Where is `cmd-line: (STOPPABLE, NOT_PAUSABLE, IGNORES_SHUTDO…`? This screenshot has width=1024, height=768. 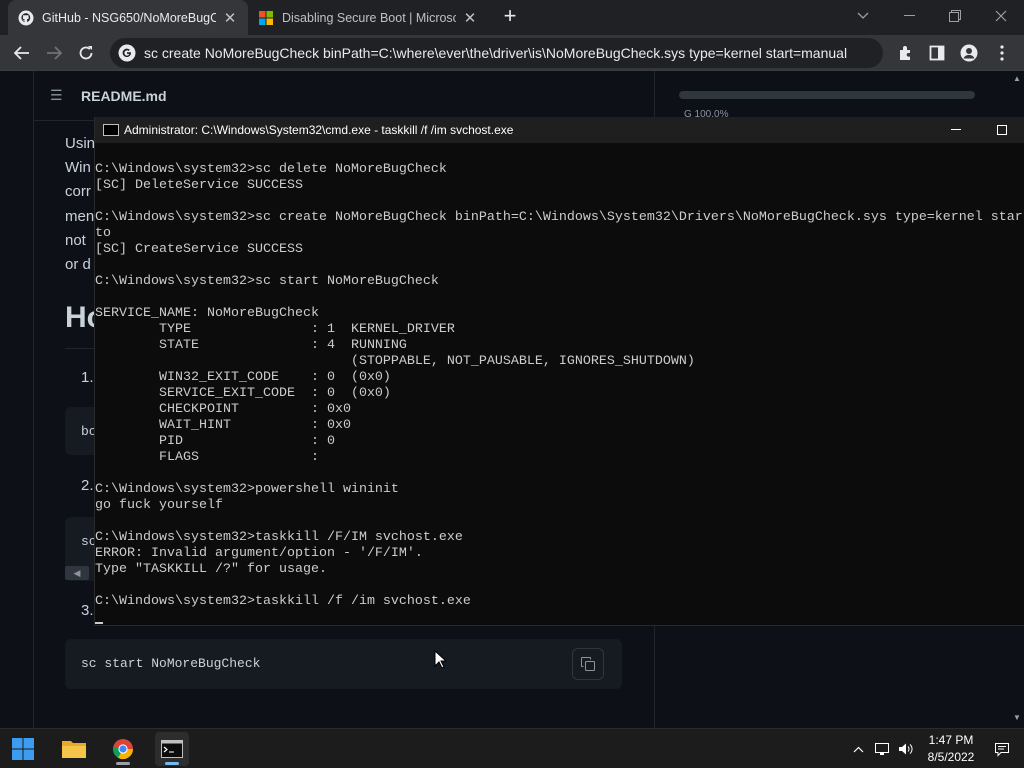
cmd-line: (STOPPABLE, NOT_PAUSABLE, IGNORES_SHUTDO… is located at coordinates (395, 361).